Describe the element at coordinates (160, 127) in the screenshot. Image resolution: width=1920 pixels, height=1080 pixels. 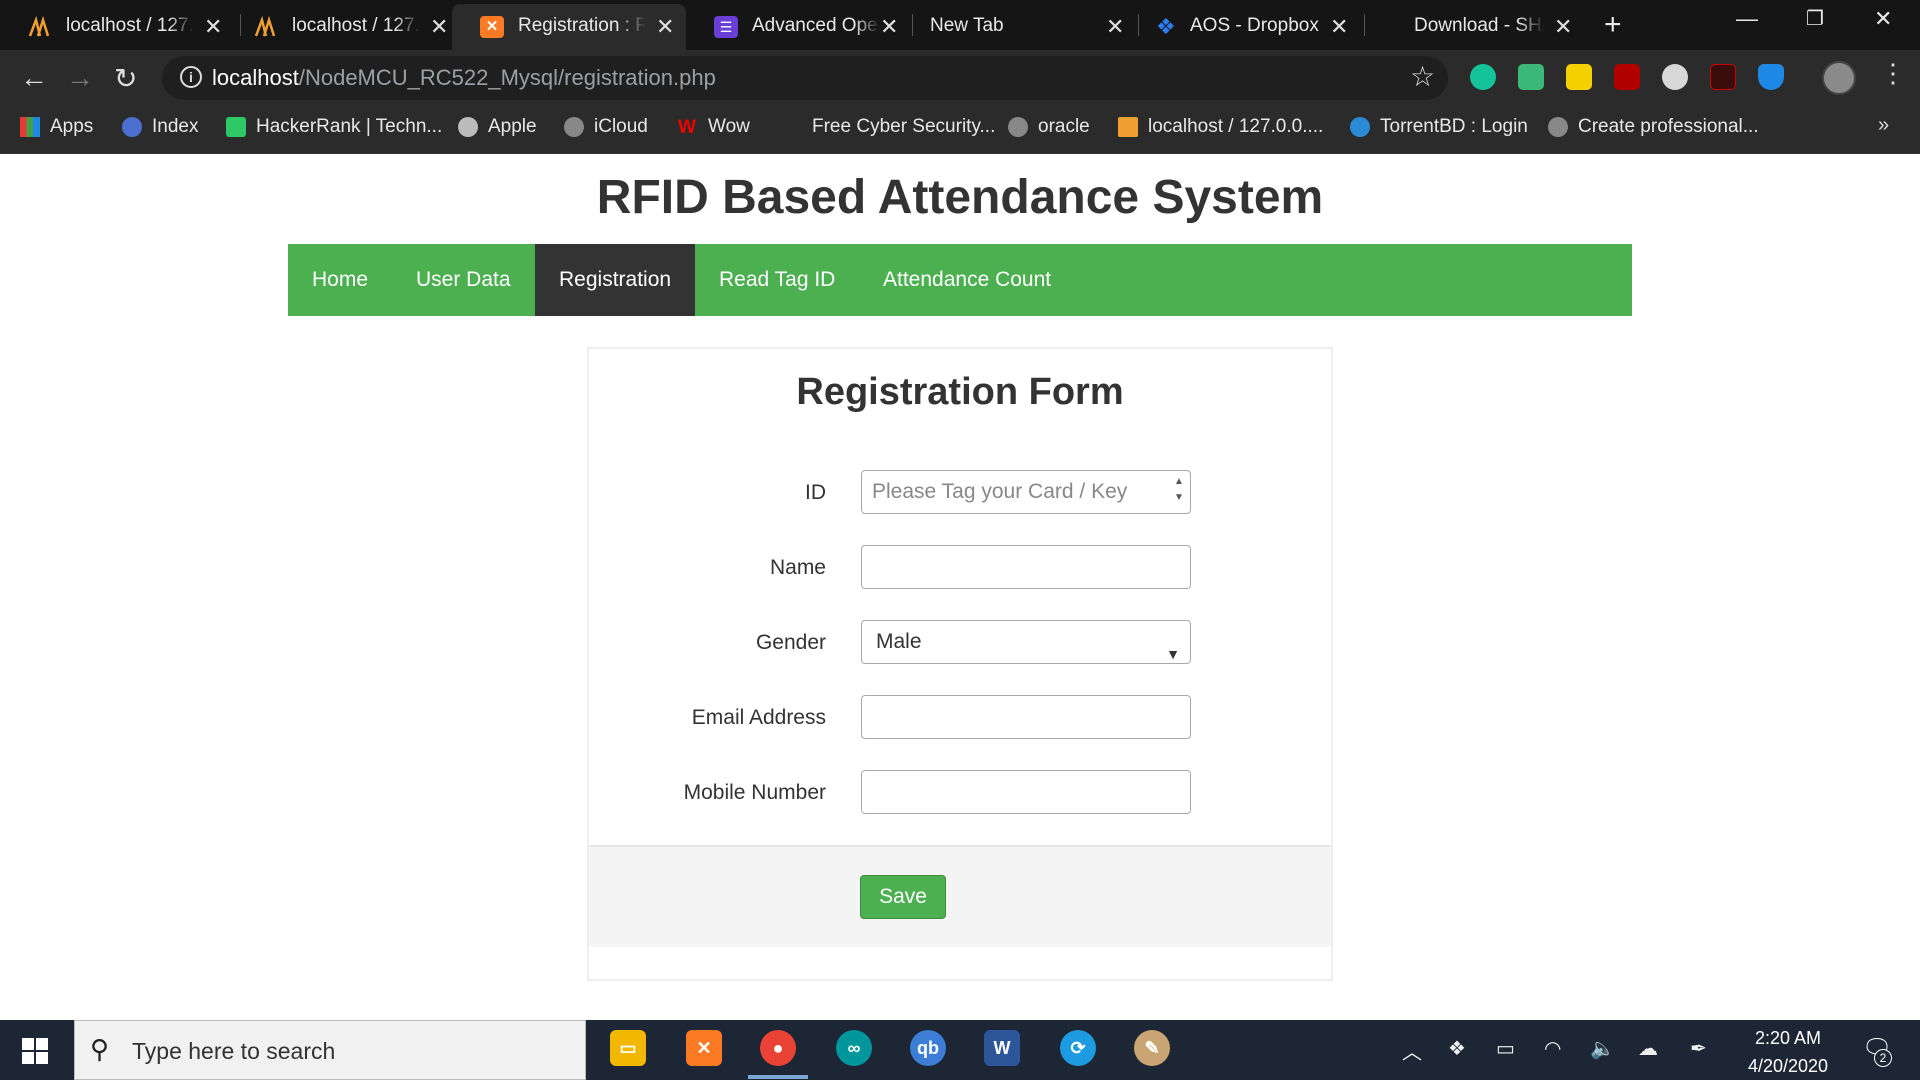
I see `bookmark-index: Index` at that location.